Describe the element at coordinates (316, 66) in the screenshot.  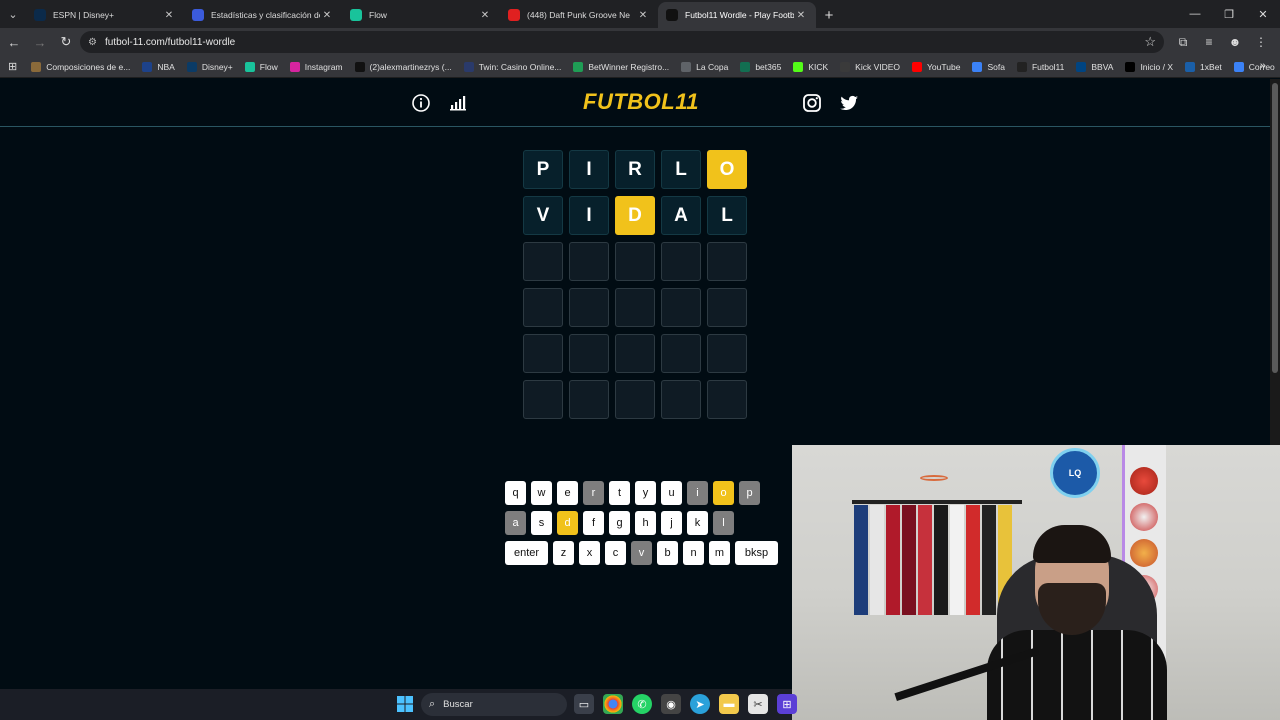
I see `bookmark-item: Instagram` at that location.